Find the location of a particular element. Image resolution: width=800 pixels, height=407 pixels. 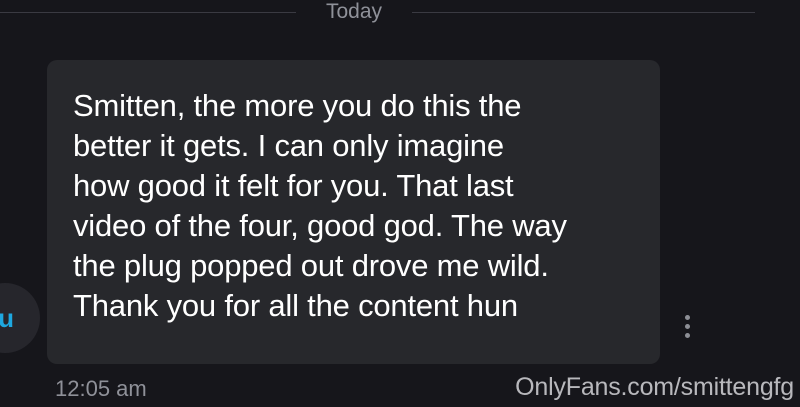

avatar-initial: u is located at coordinates (7, 318).